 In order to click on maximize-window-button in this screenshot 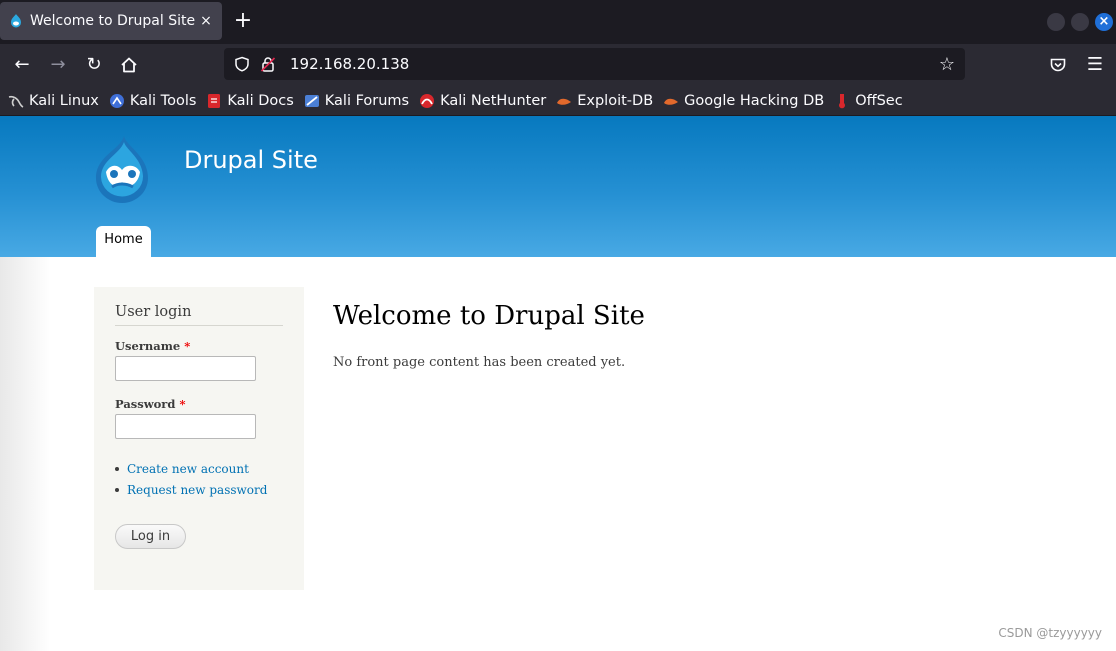, I will do `click(1080, 22)`.